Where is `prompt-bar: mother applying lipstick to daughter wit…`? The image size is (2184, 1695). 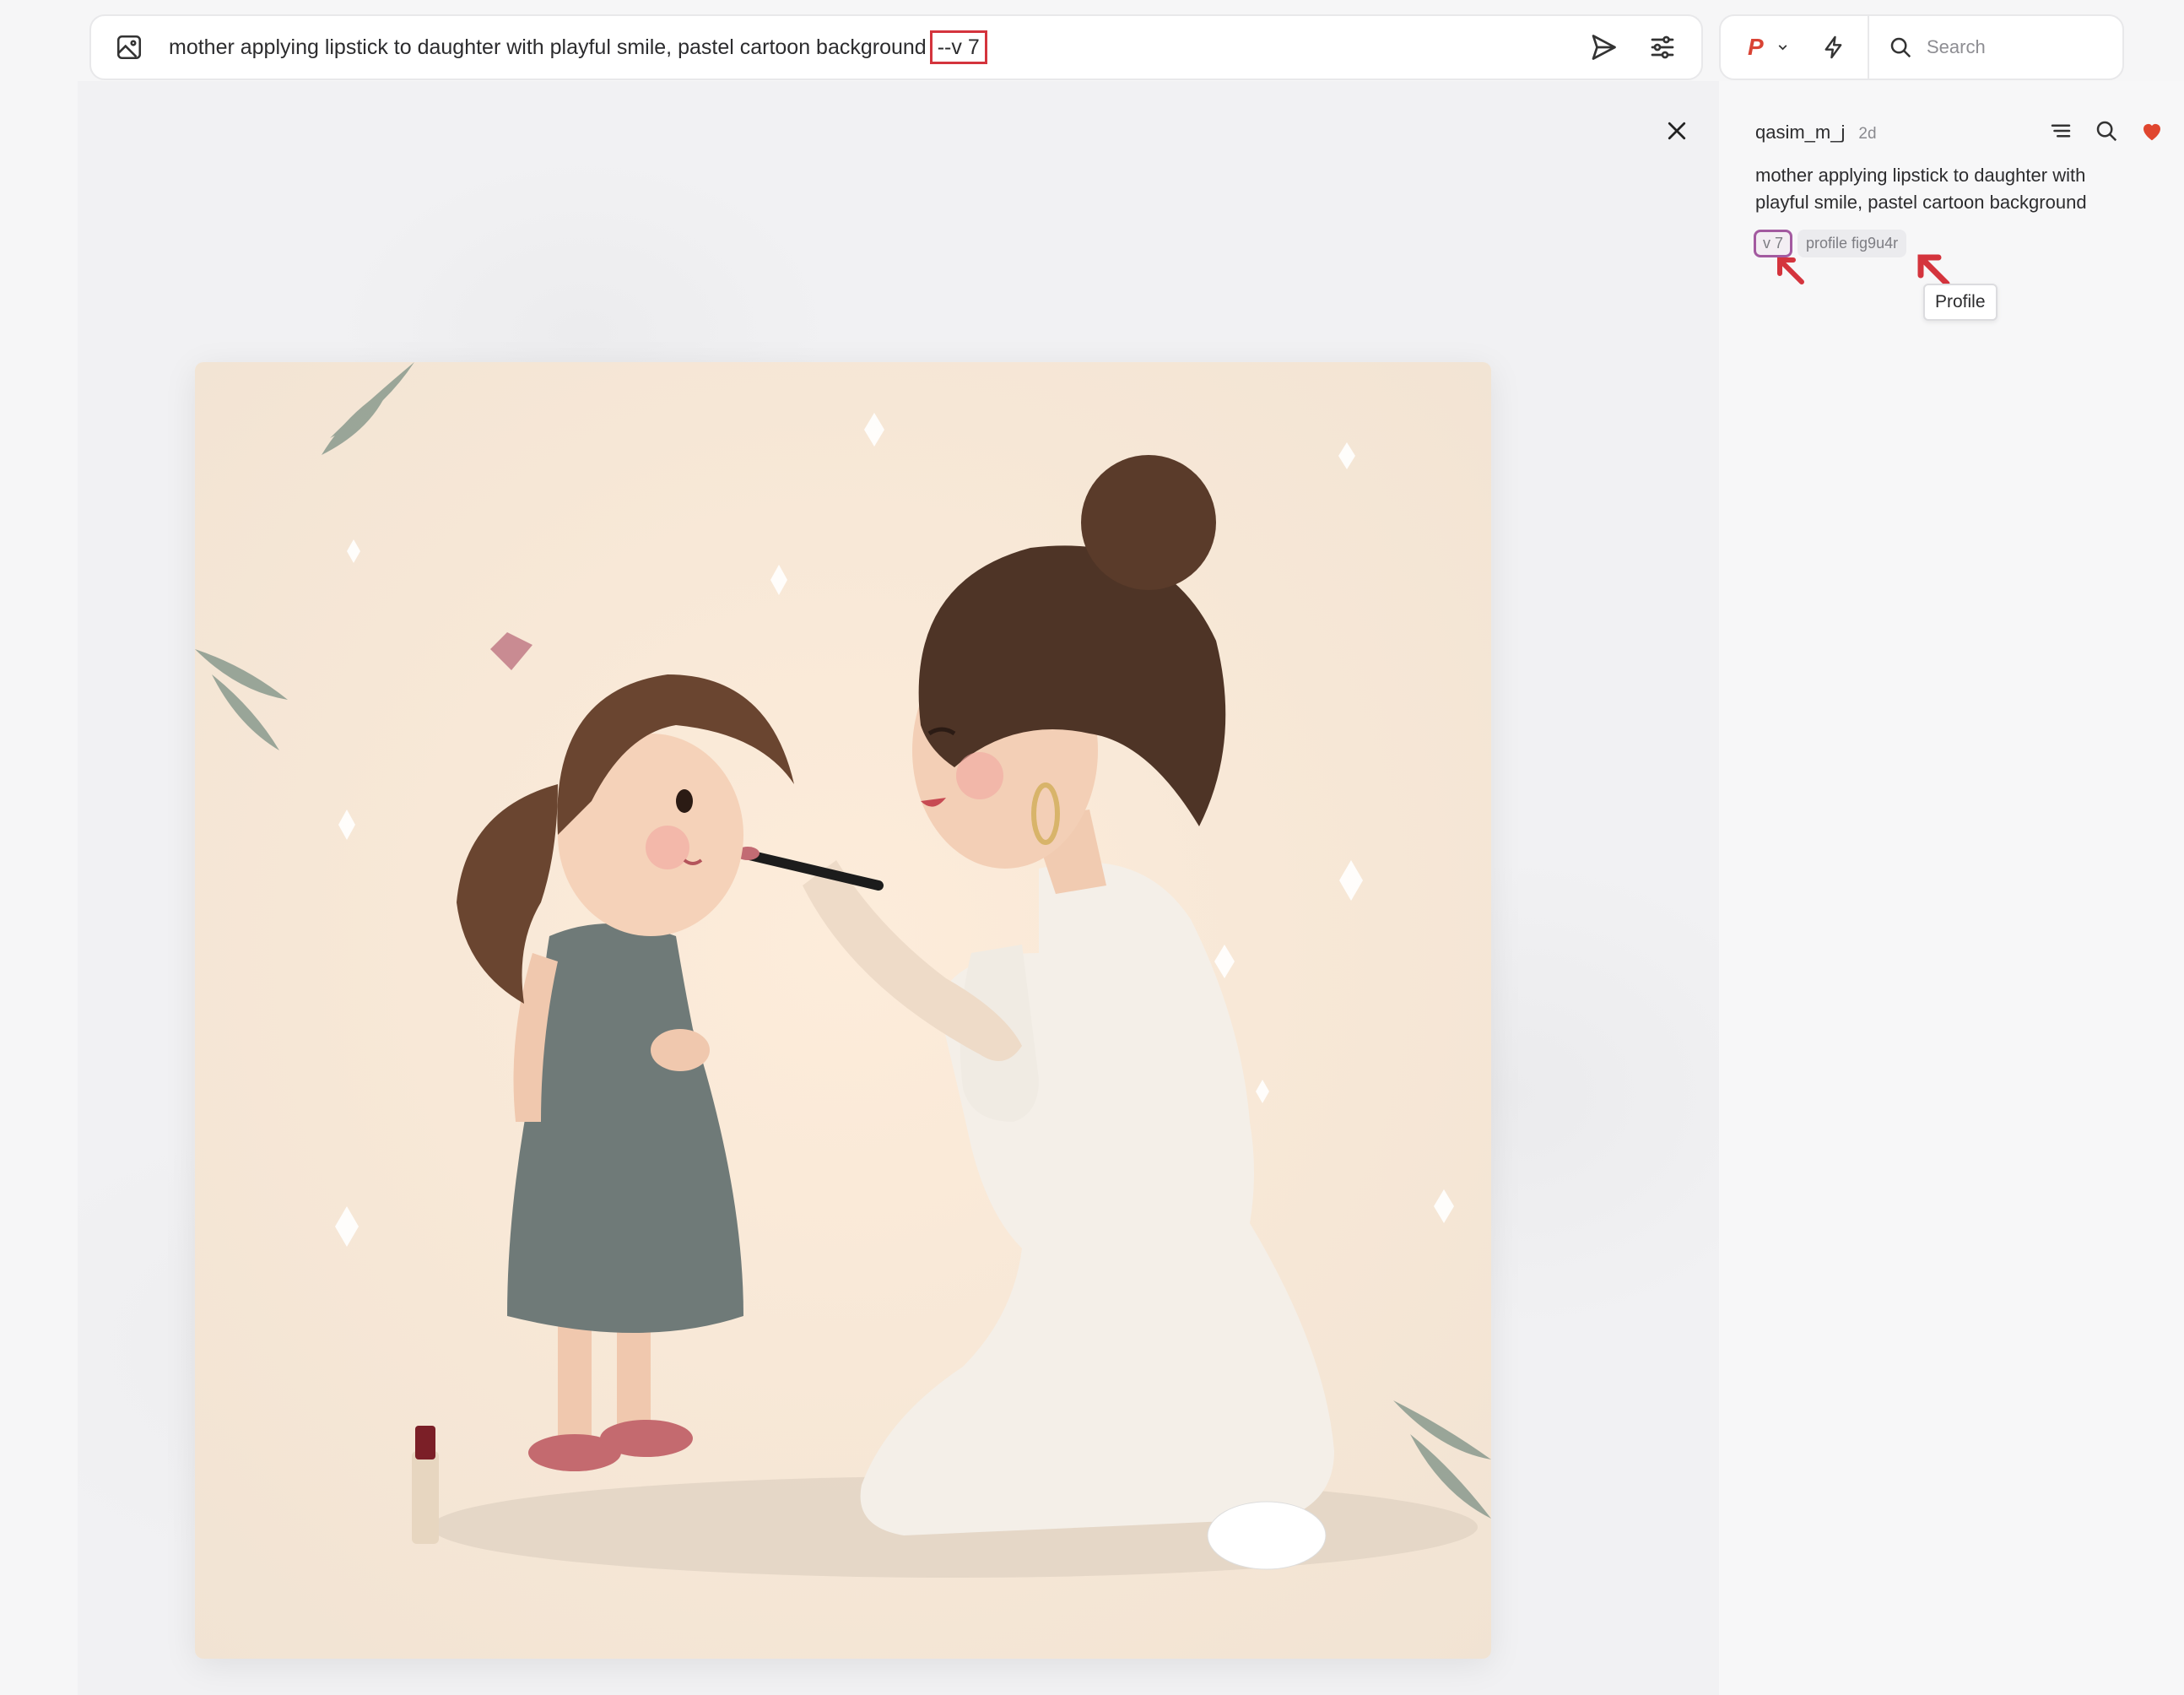
prompt-bar: mother applying lipstick to daughter wit… is located at coordinates (896, 47).